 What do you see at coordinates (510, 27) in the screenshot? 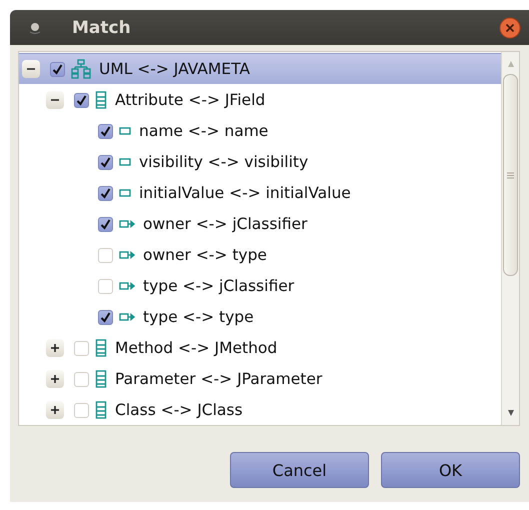
I see `close-icon` at bounding box center [510, 27].